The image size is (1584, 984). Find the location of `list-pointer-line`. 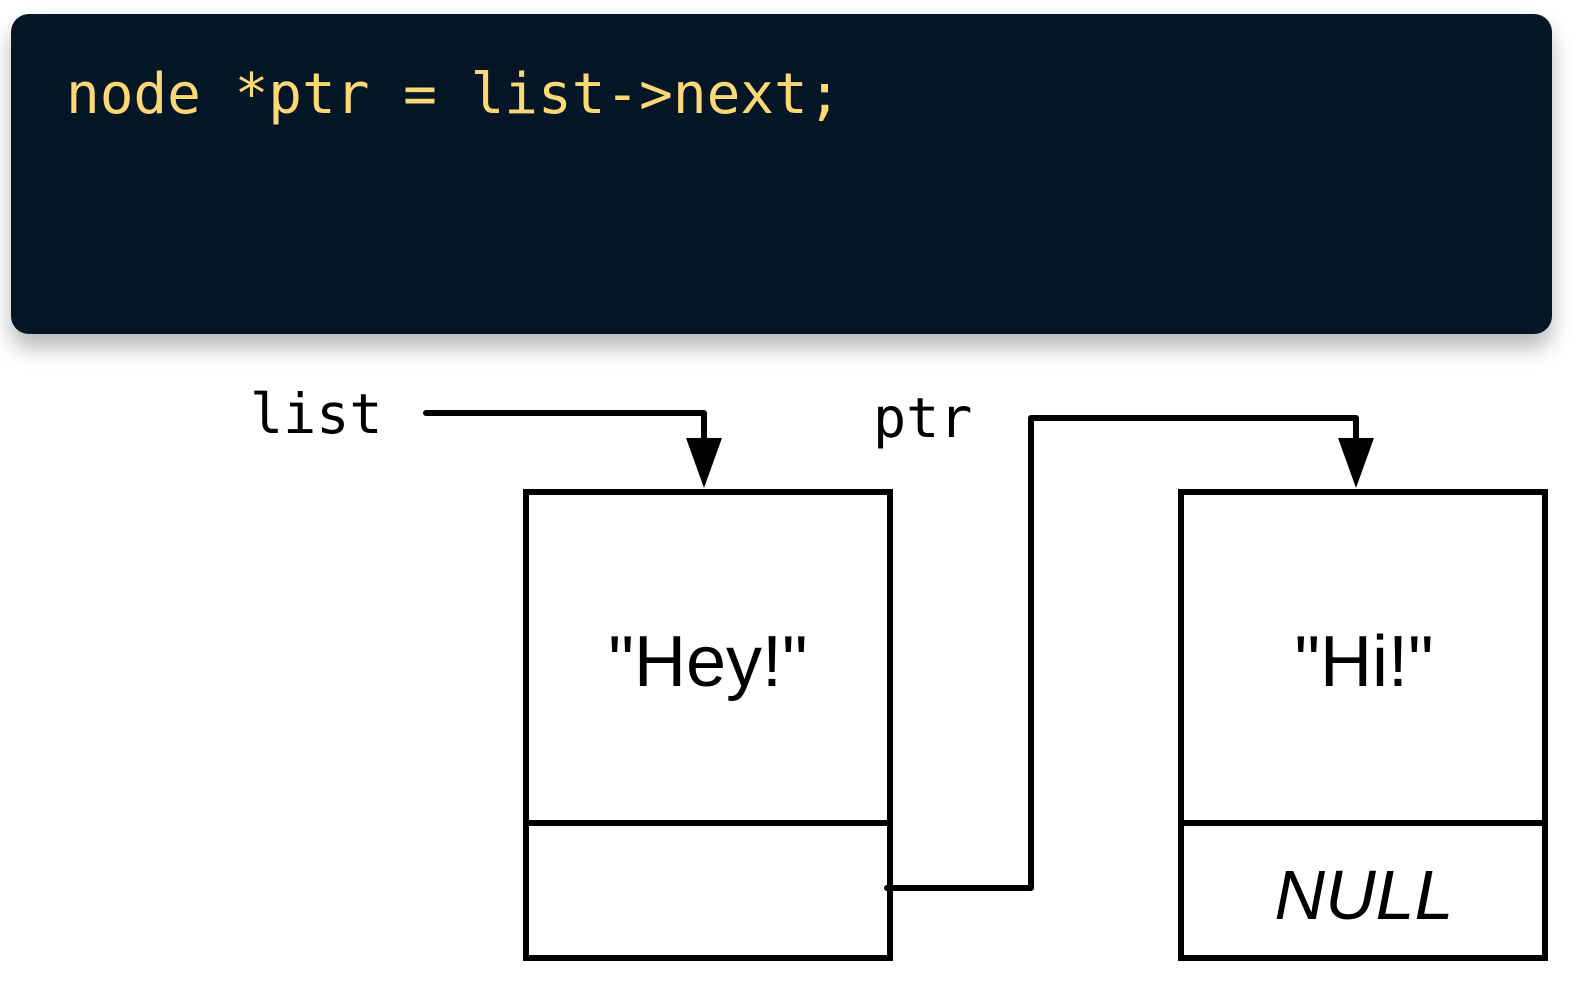

list-pointer-line is located at coordinates (565, 427).